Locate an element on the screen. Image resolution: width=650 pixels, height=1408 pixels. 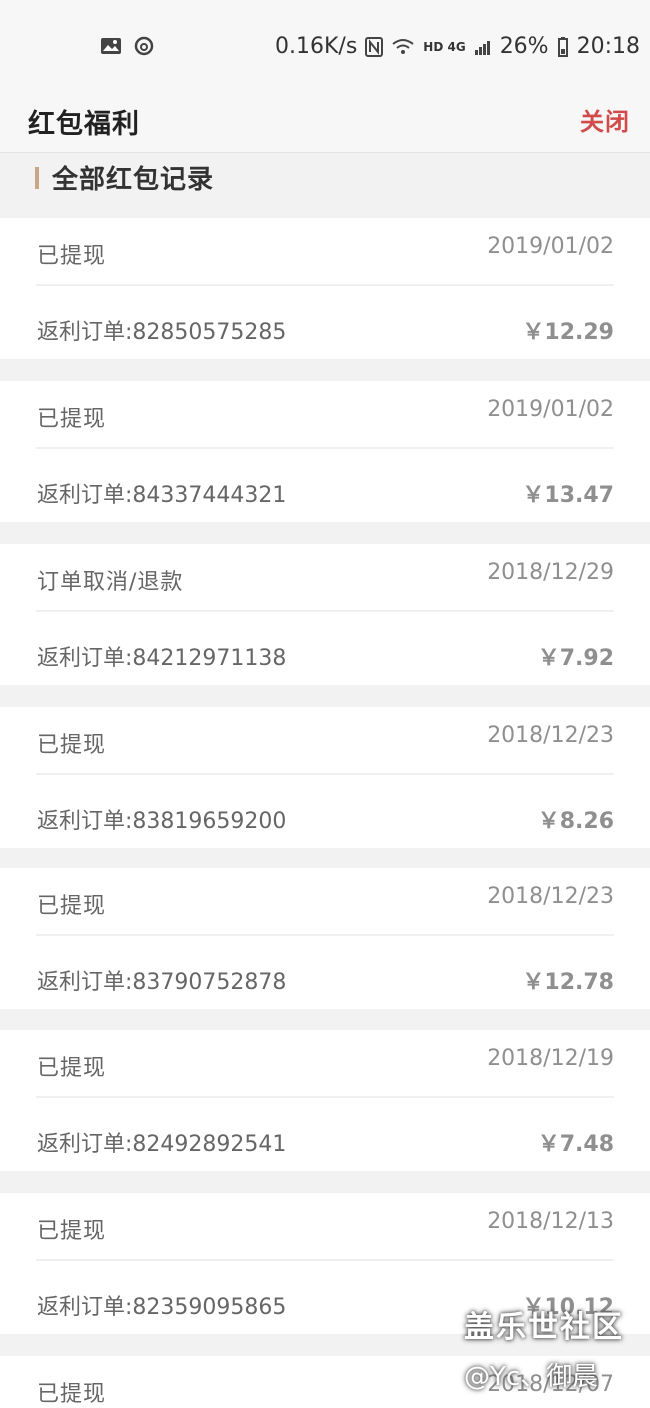
system-status: 0.16K/s HD 4G 26% 20:18 is located at coordinates (457, 46).